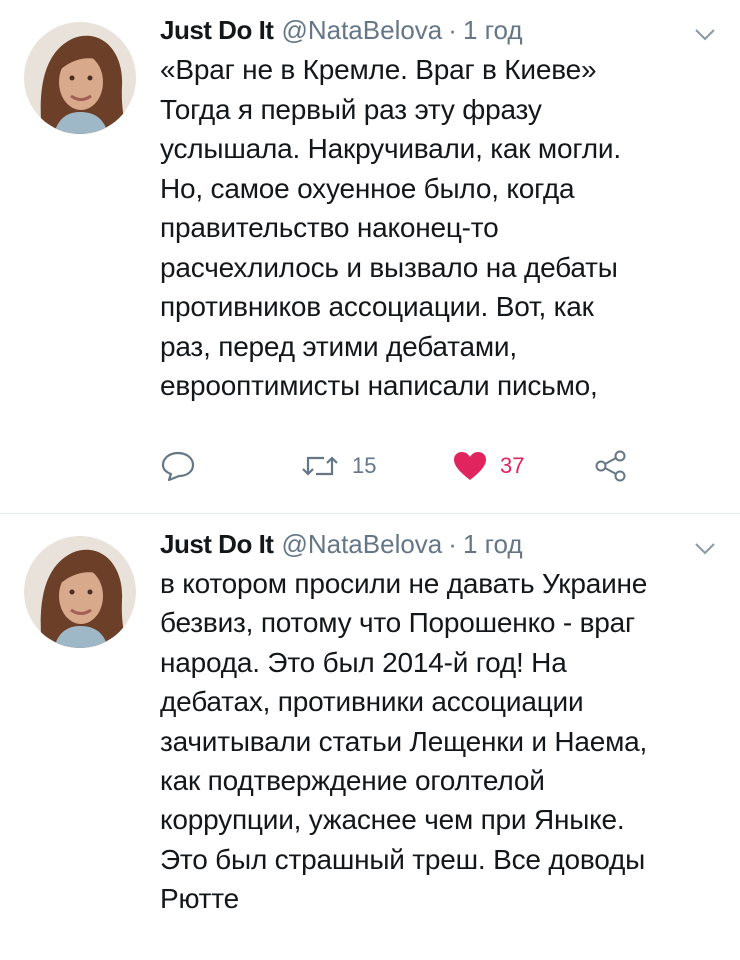 Image resolution: width=740 pixels, height=960 pixels. I want to click on like-button: 37, so click(488, 466).